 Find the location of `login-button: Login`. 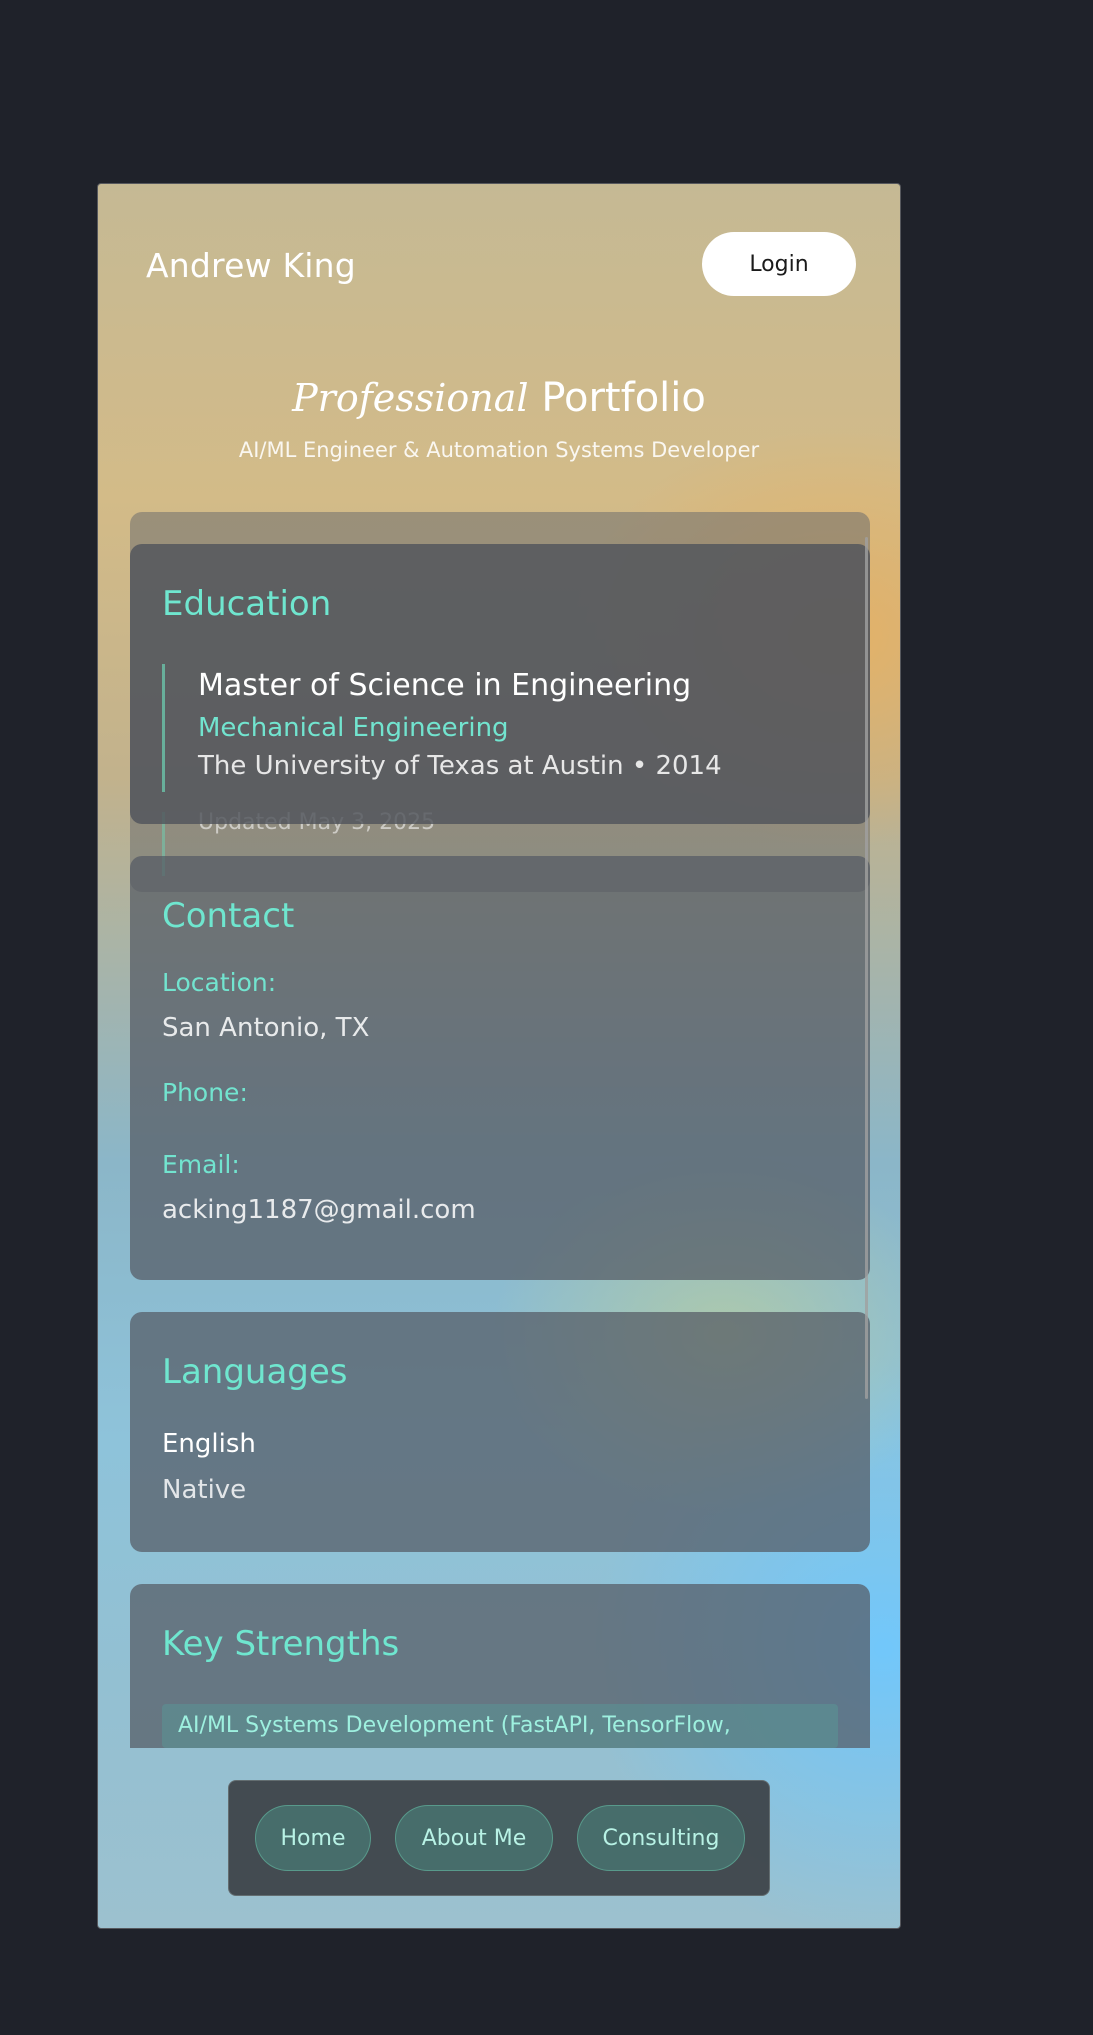

login-button: Login is located at coordinates (779, 264).